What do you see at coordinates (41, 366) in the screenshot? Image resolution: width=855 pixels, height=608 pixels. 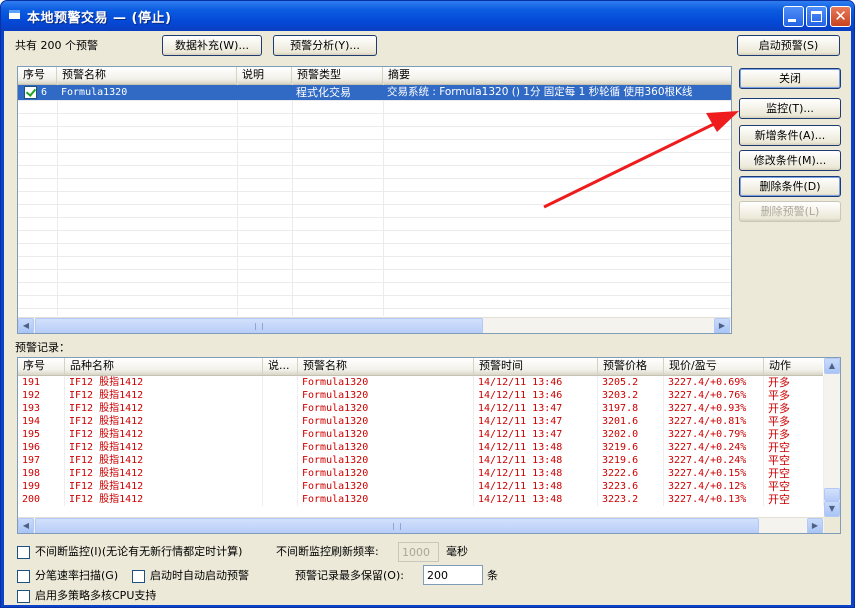 I see `rec-col-seq: 序号` at bounding box center [41, 366].